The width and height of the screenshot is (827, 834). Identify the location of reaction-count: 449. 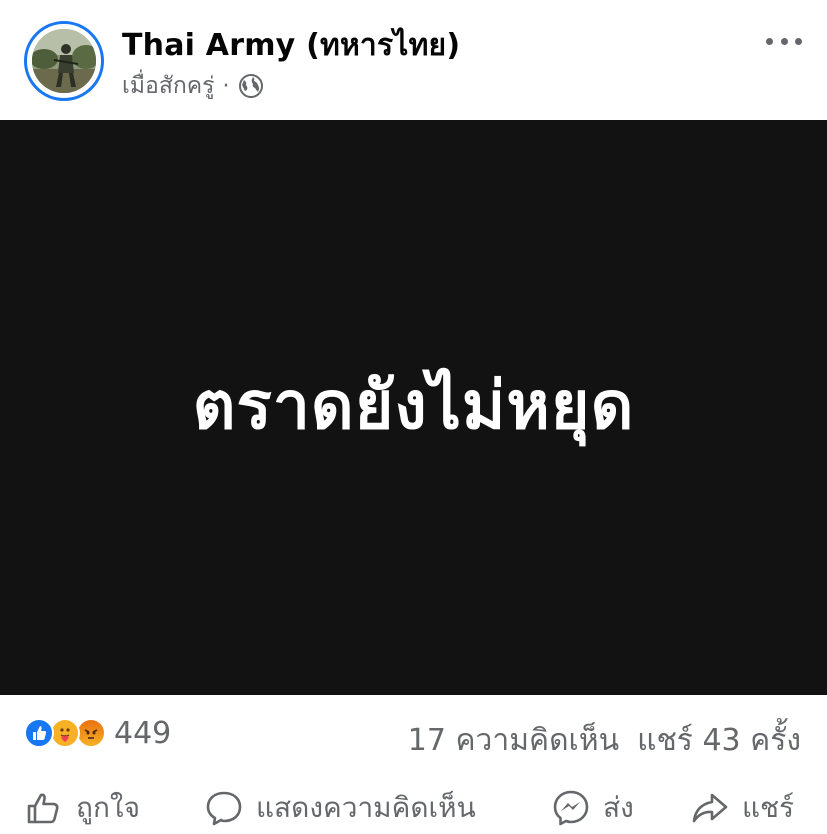
(143, 733).